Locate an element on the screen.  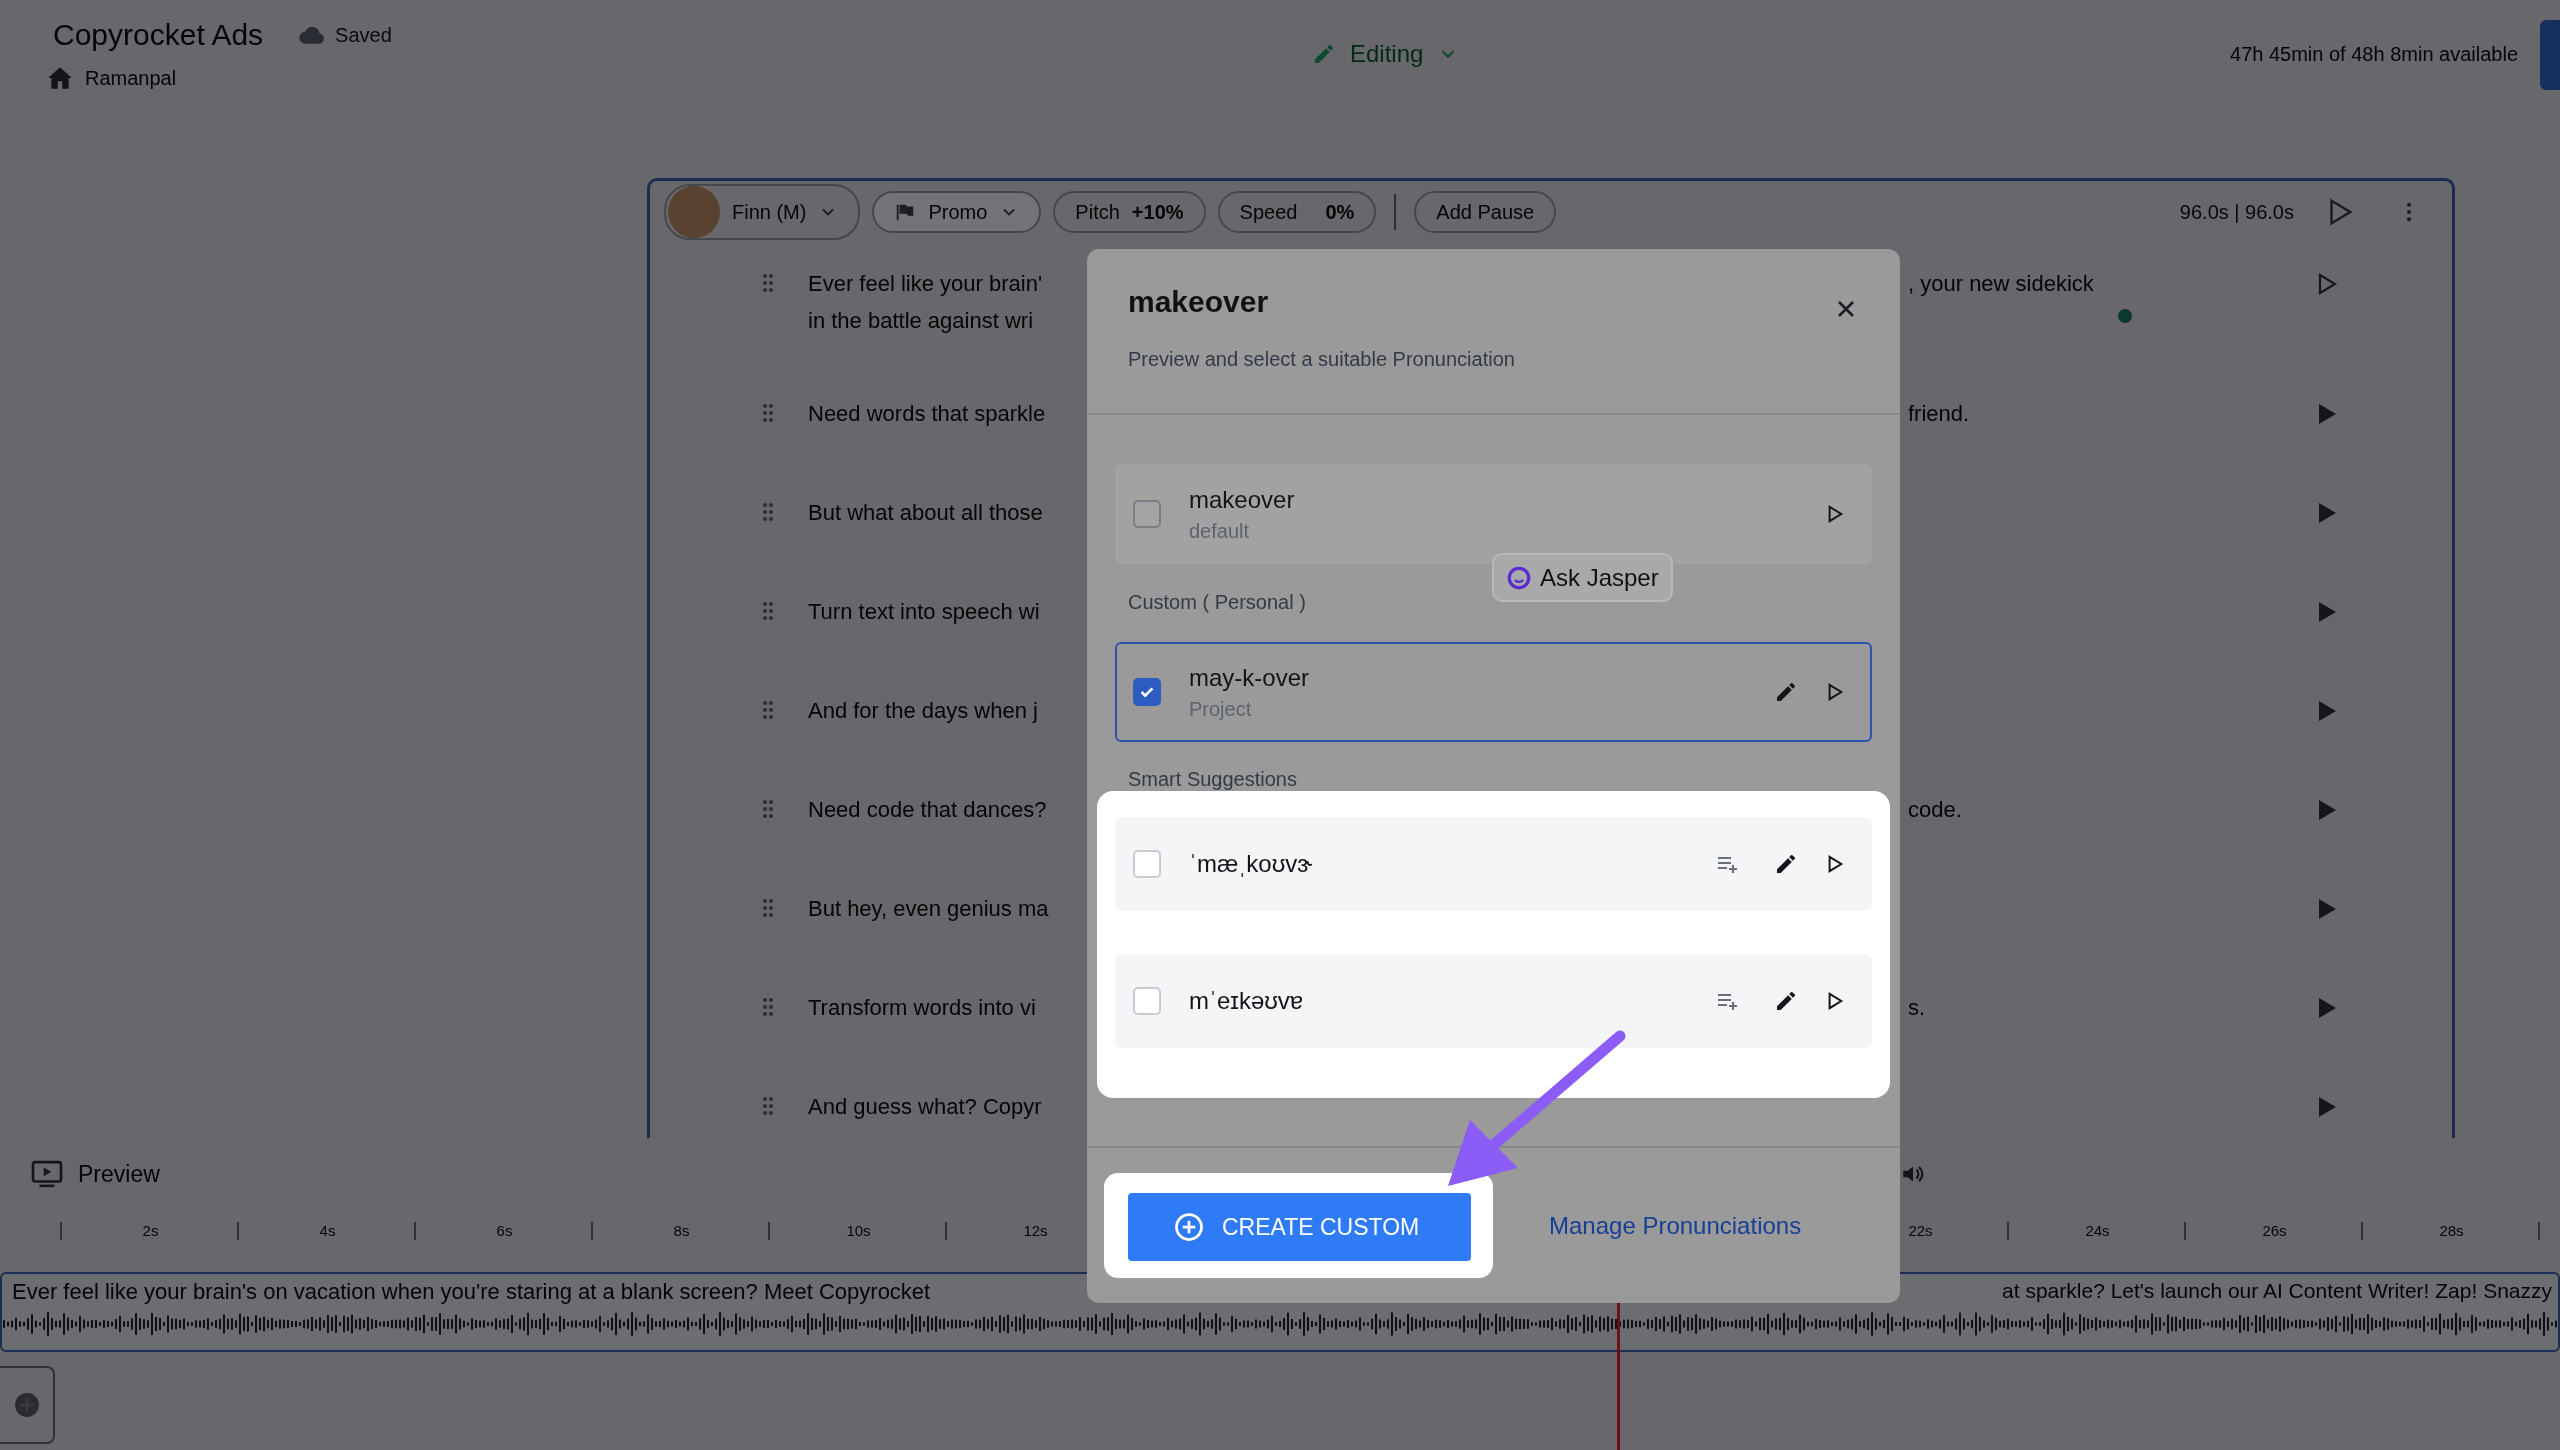
script-text: But what about all those is located at coordinates (926, 513).